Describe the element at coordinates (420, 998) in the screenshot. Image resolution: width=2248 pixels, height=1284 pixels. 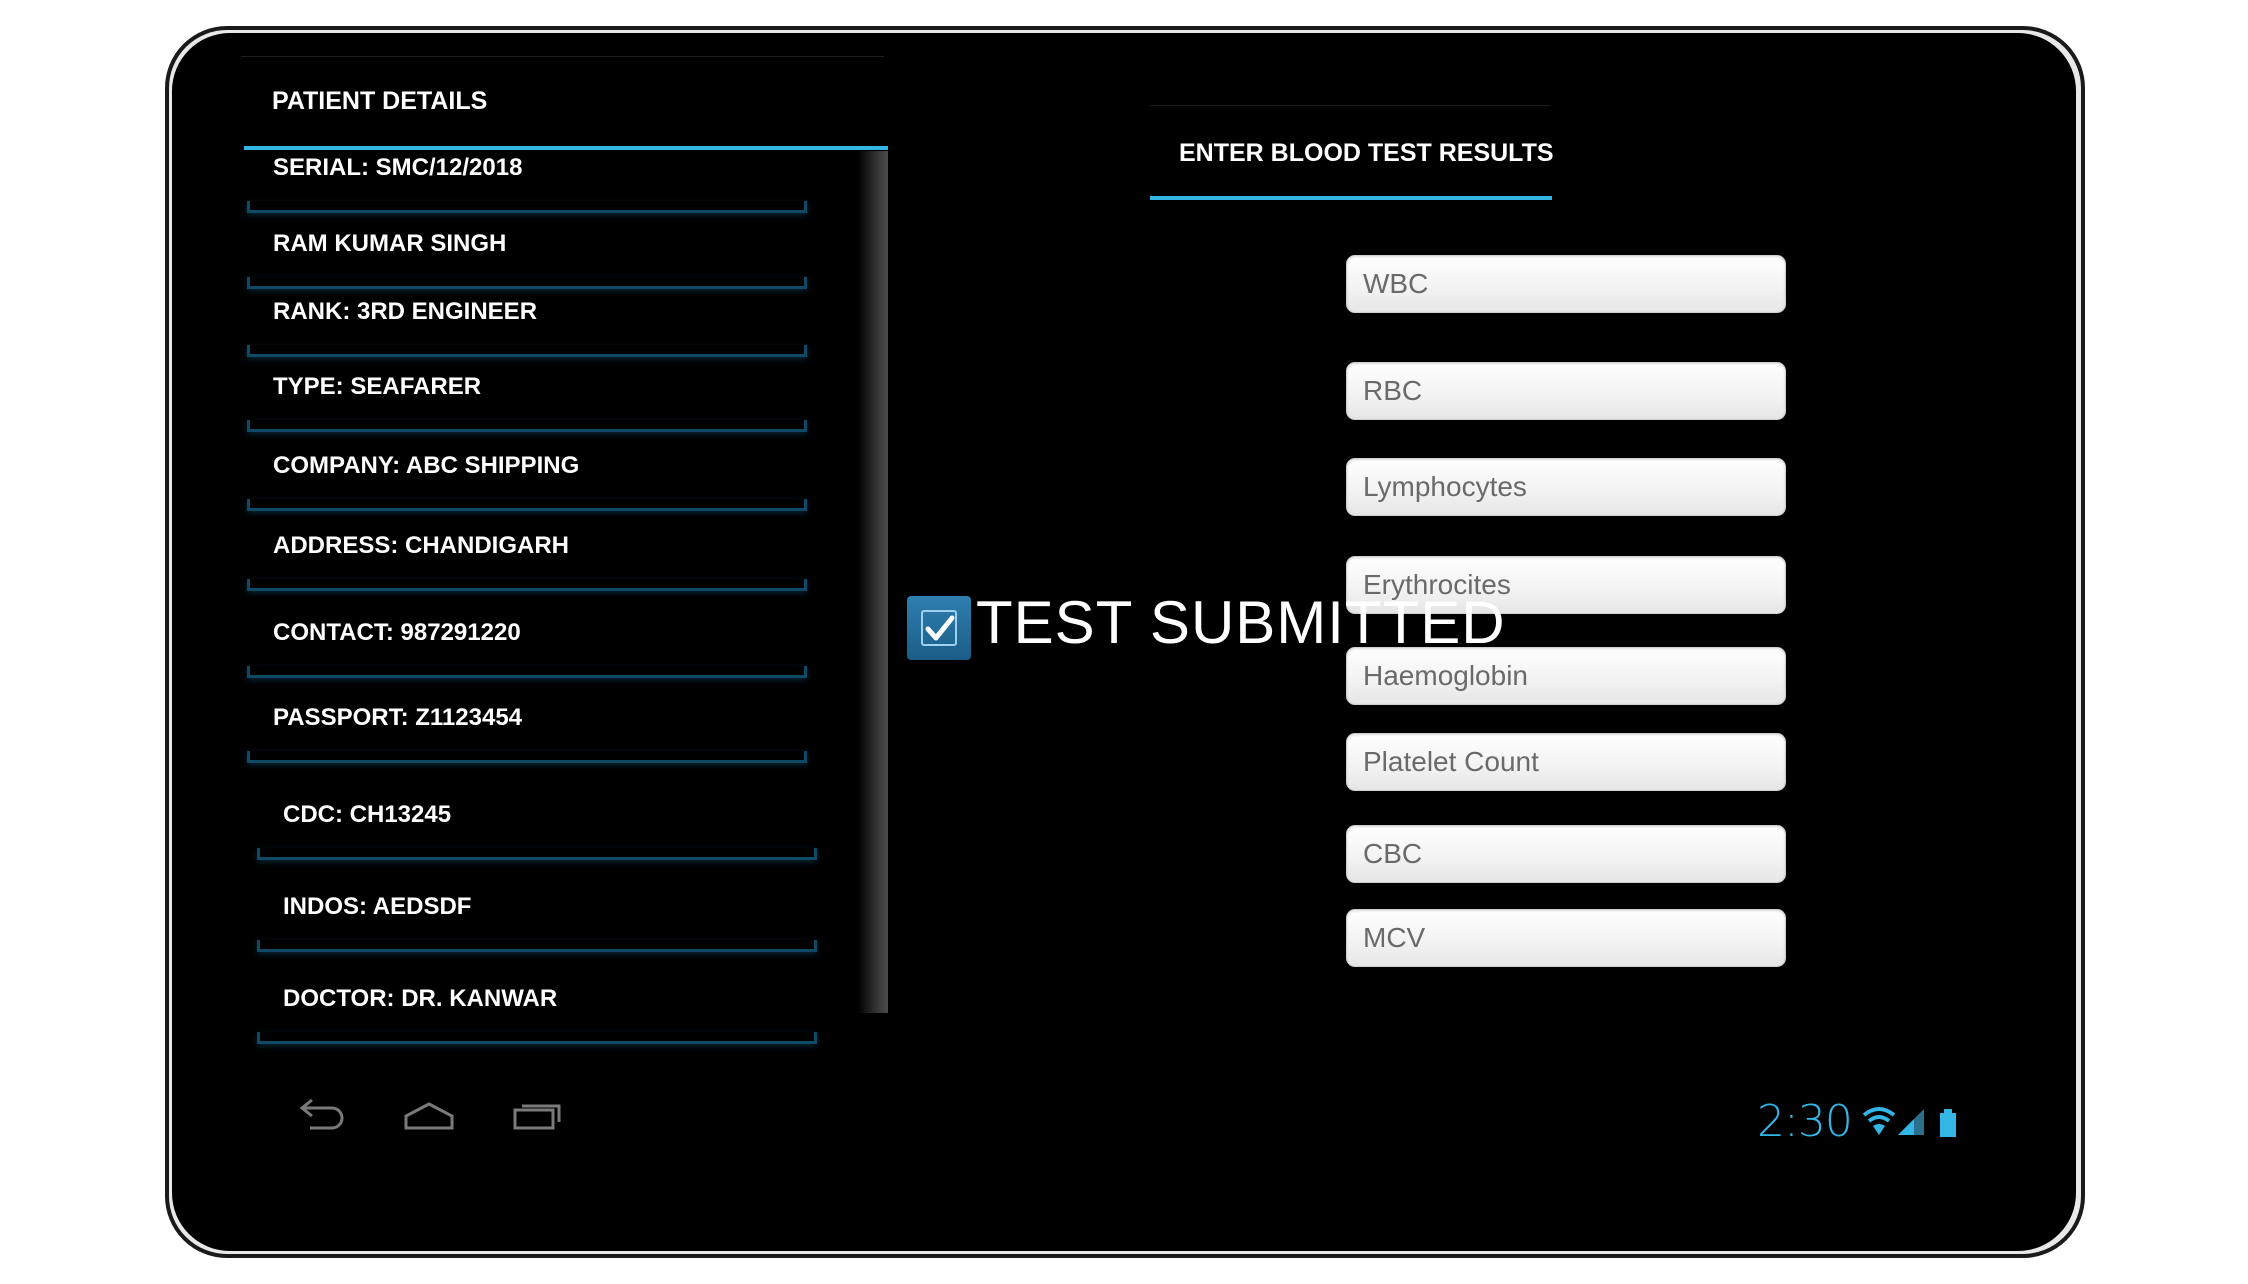
I see `patient-field-label: DOCTOR: DR. KANWAR` at that location.